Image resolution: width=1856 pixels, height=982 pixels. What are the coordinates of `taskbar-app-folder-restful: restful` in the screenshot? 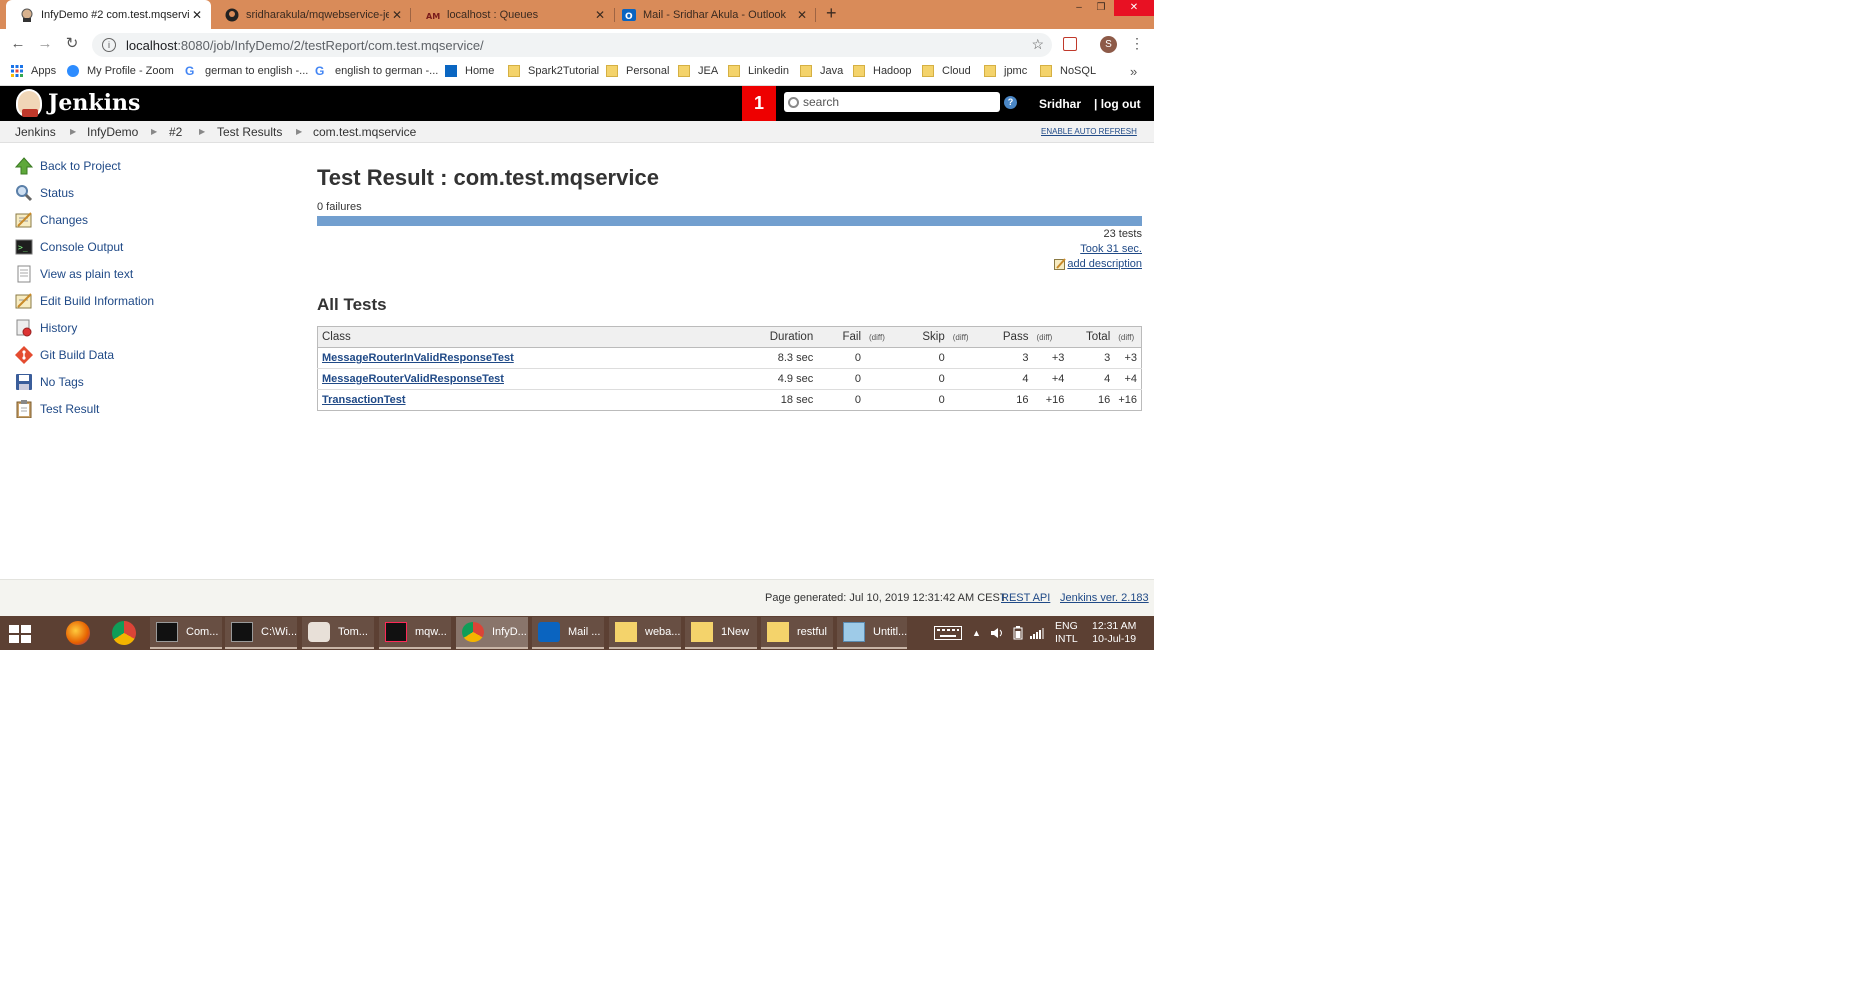 It's located at (797, 633).